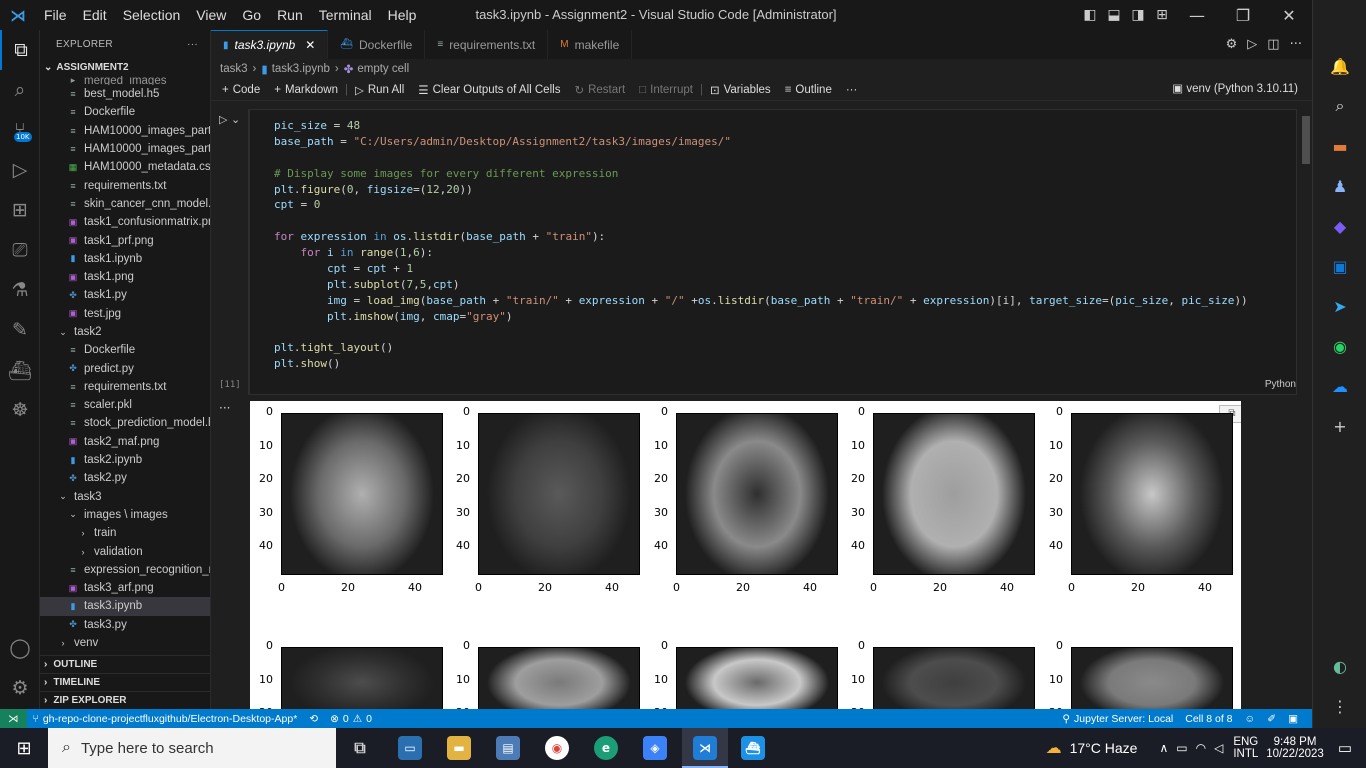  Describe the element at coordinates (1339, 266) in the screenshot. I see `outlook-icon: ▣` at that location.